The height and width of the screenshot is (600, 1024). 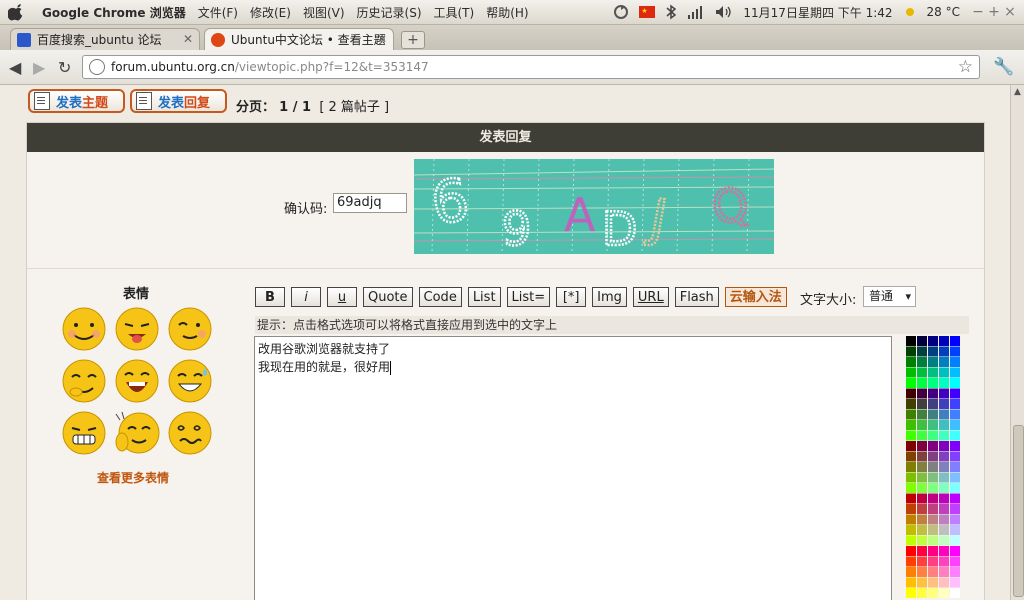 I want to click on minimize-icon: −, so click(x=978, y=12).